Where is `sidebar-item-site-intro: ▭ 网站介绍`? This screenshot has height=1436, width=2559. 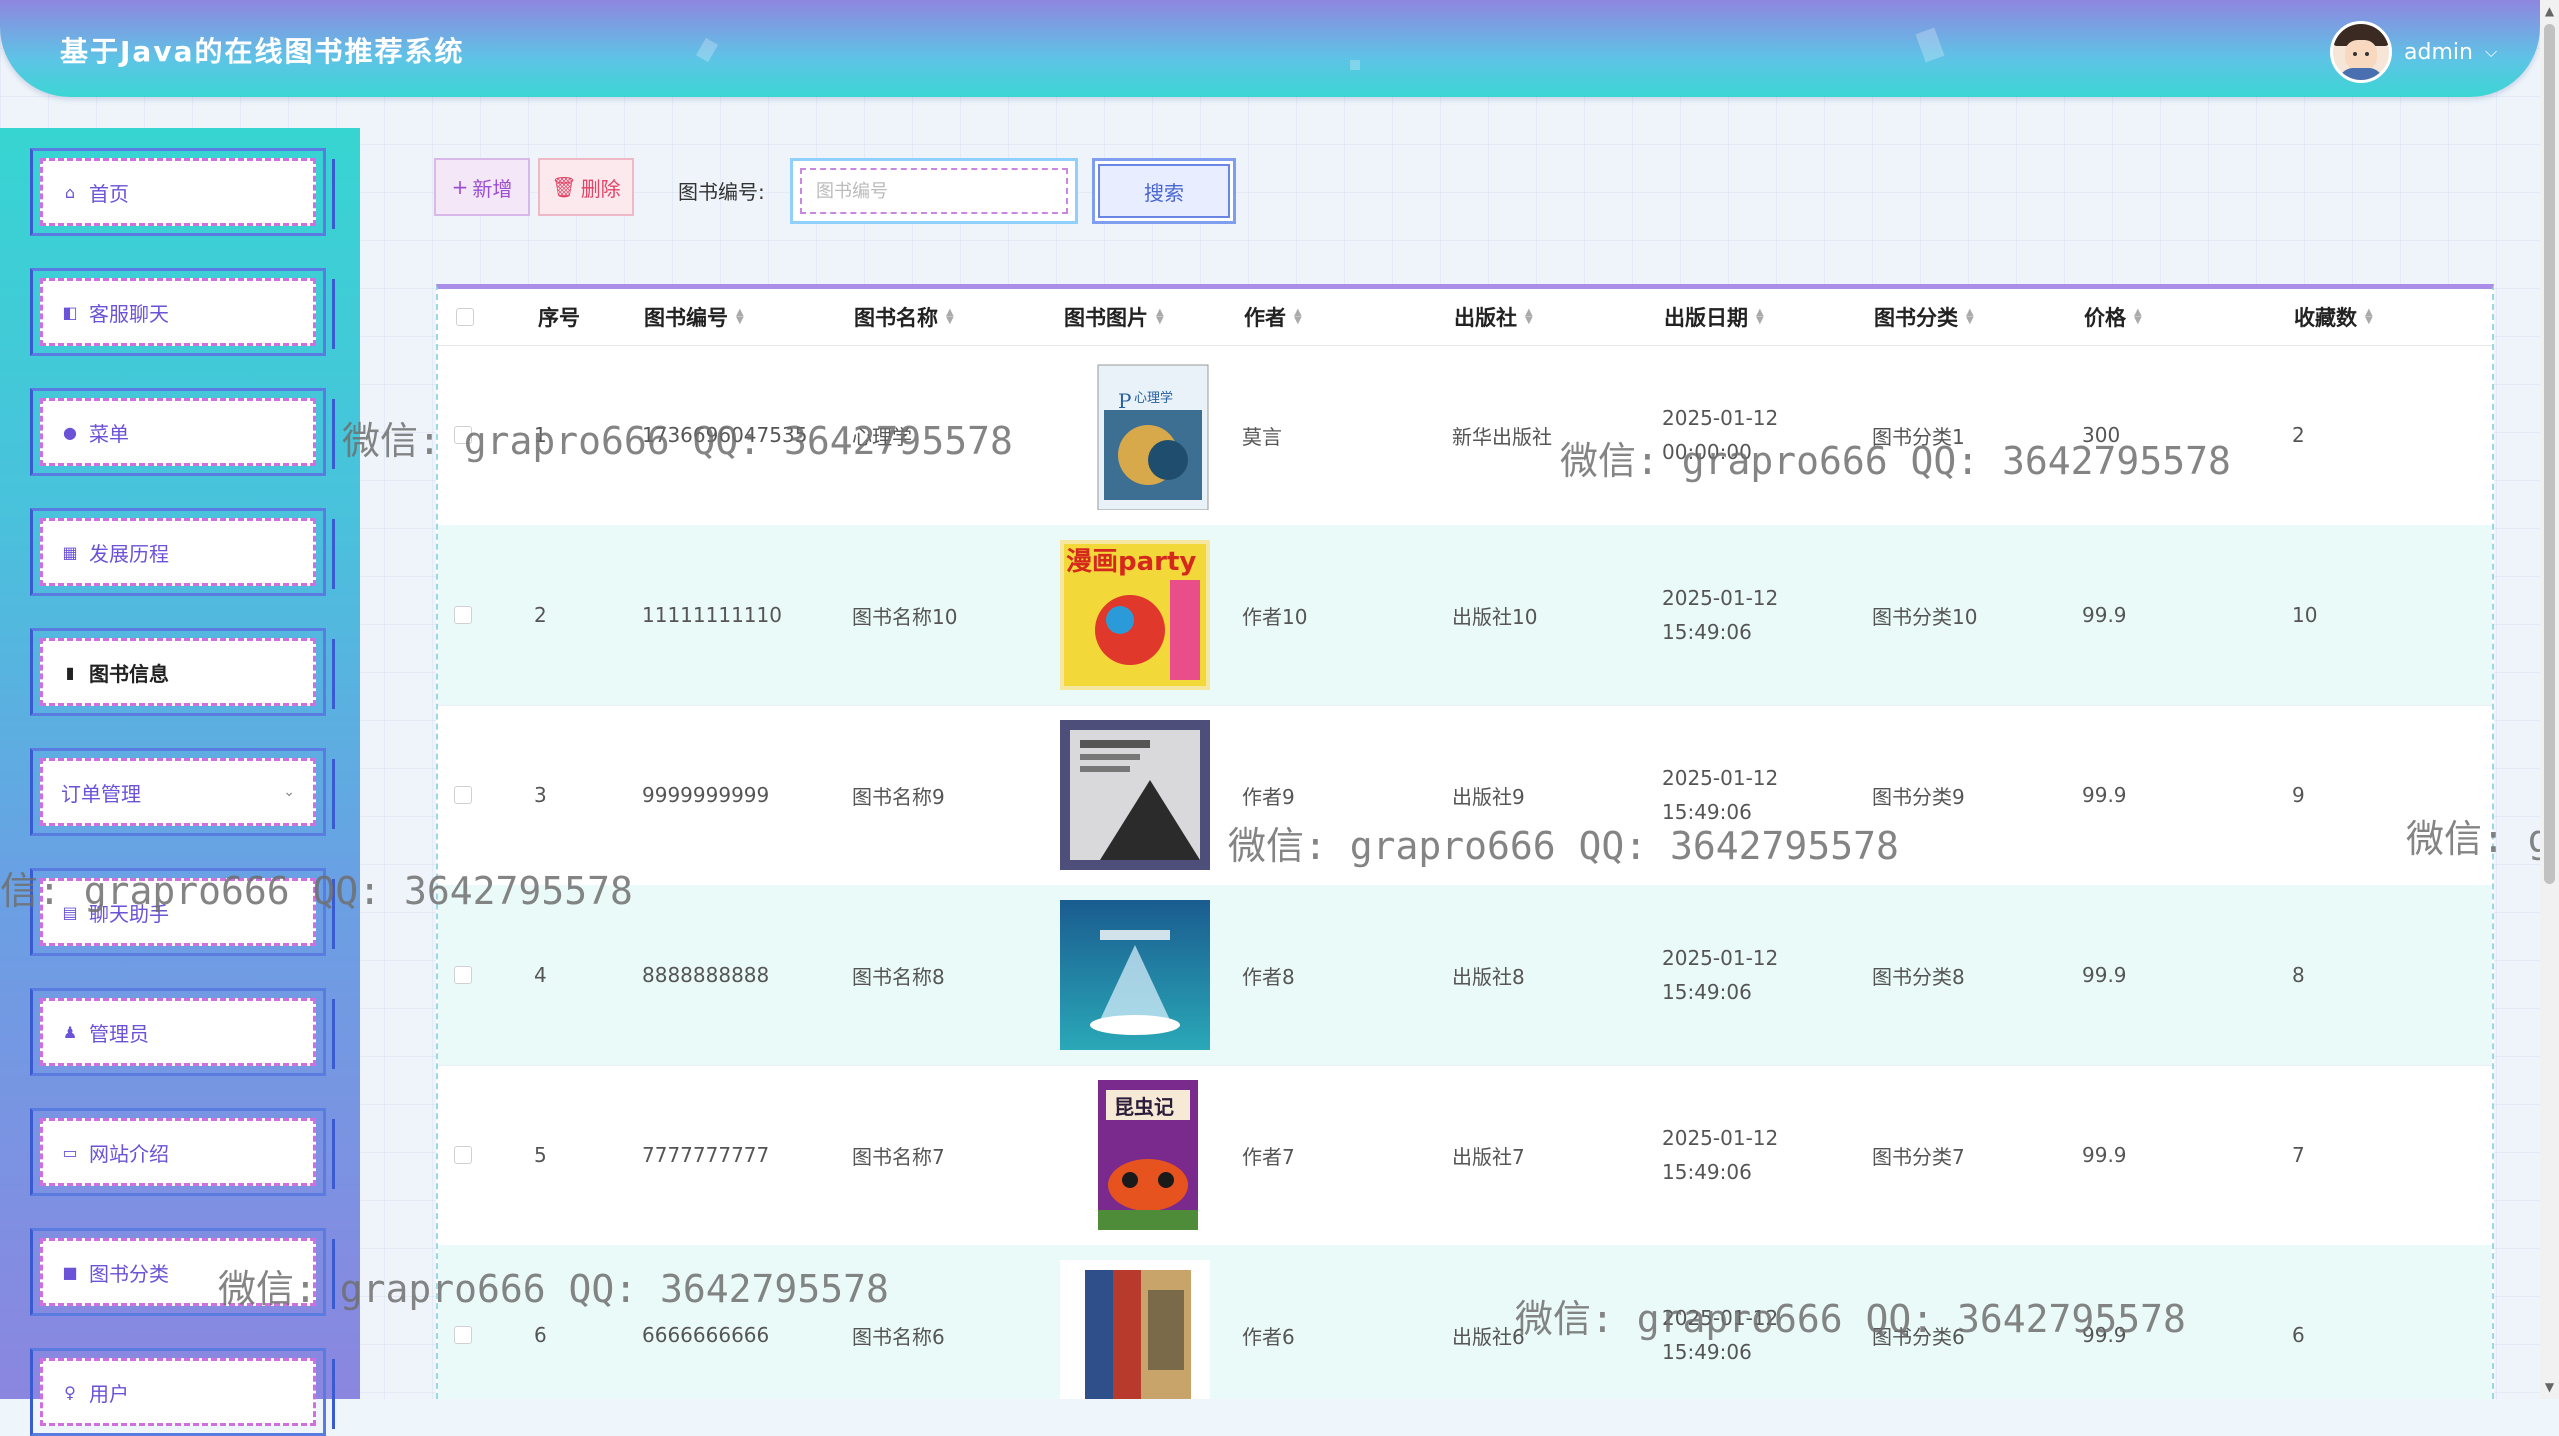 sidebar-item-site-intro: ▭ 网站介绍 is located at coordinates (182, 1152).